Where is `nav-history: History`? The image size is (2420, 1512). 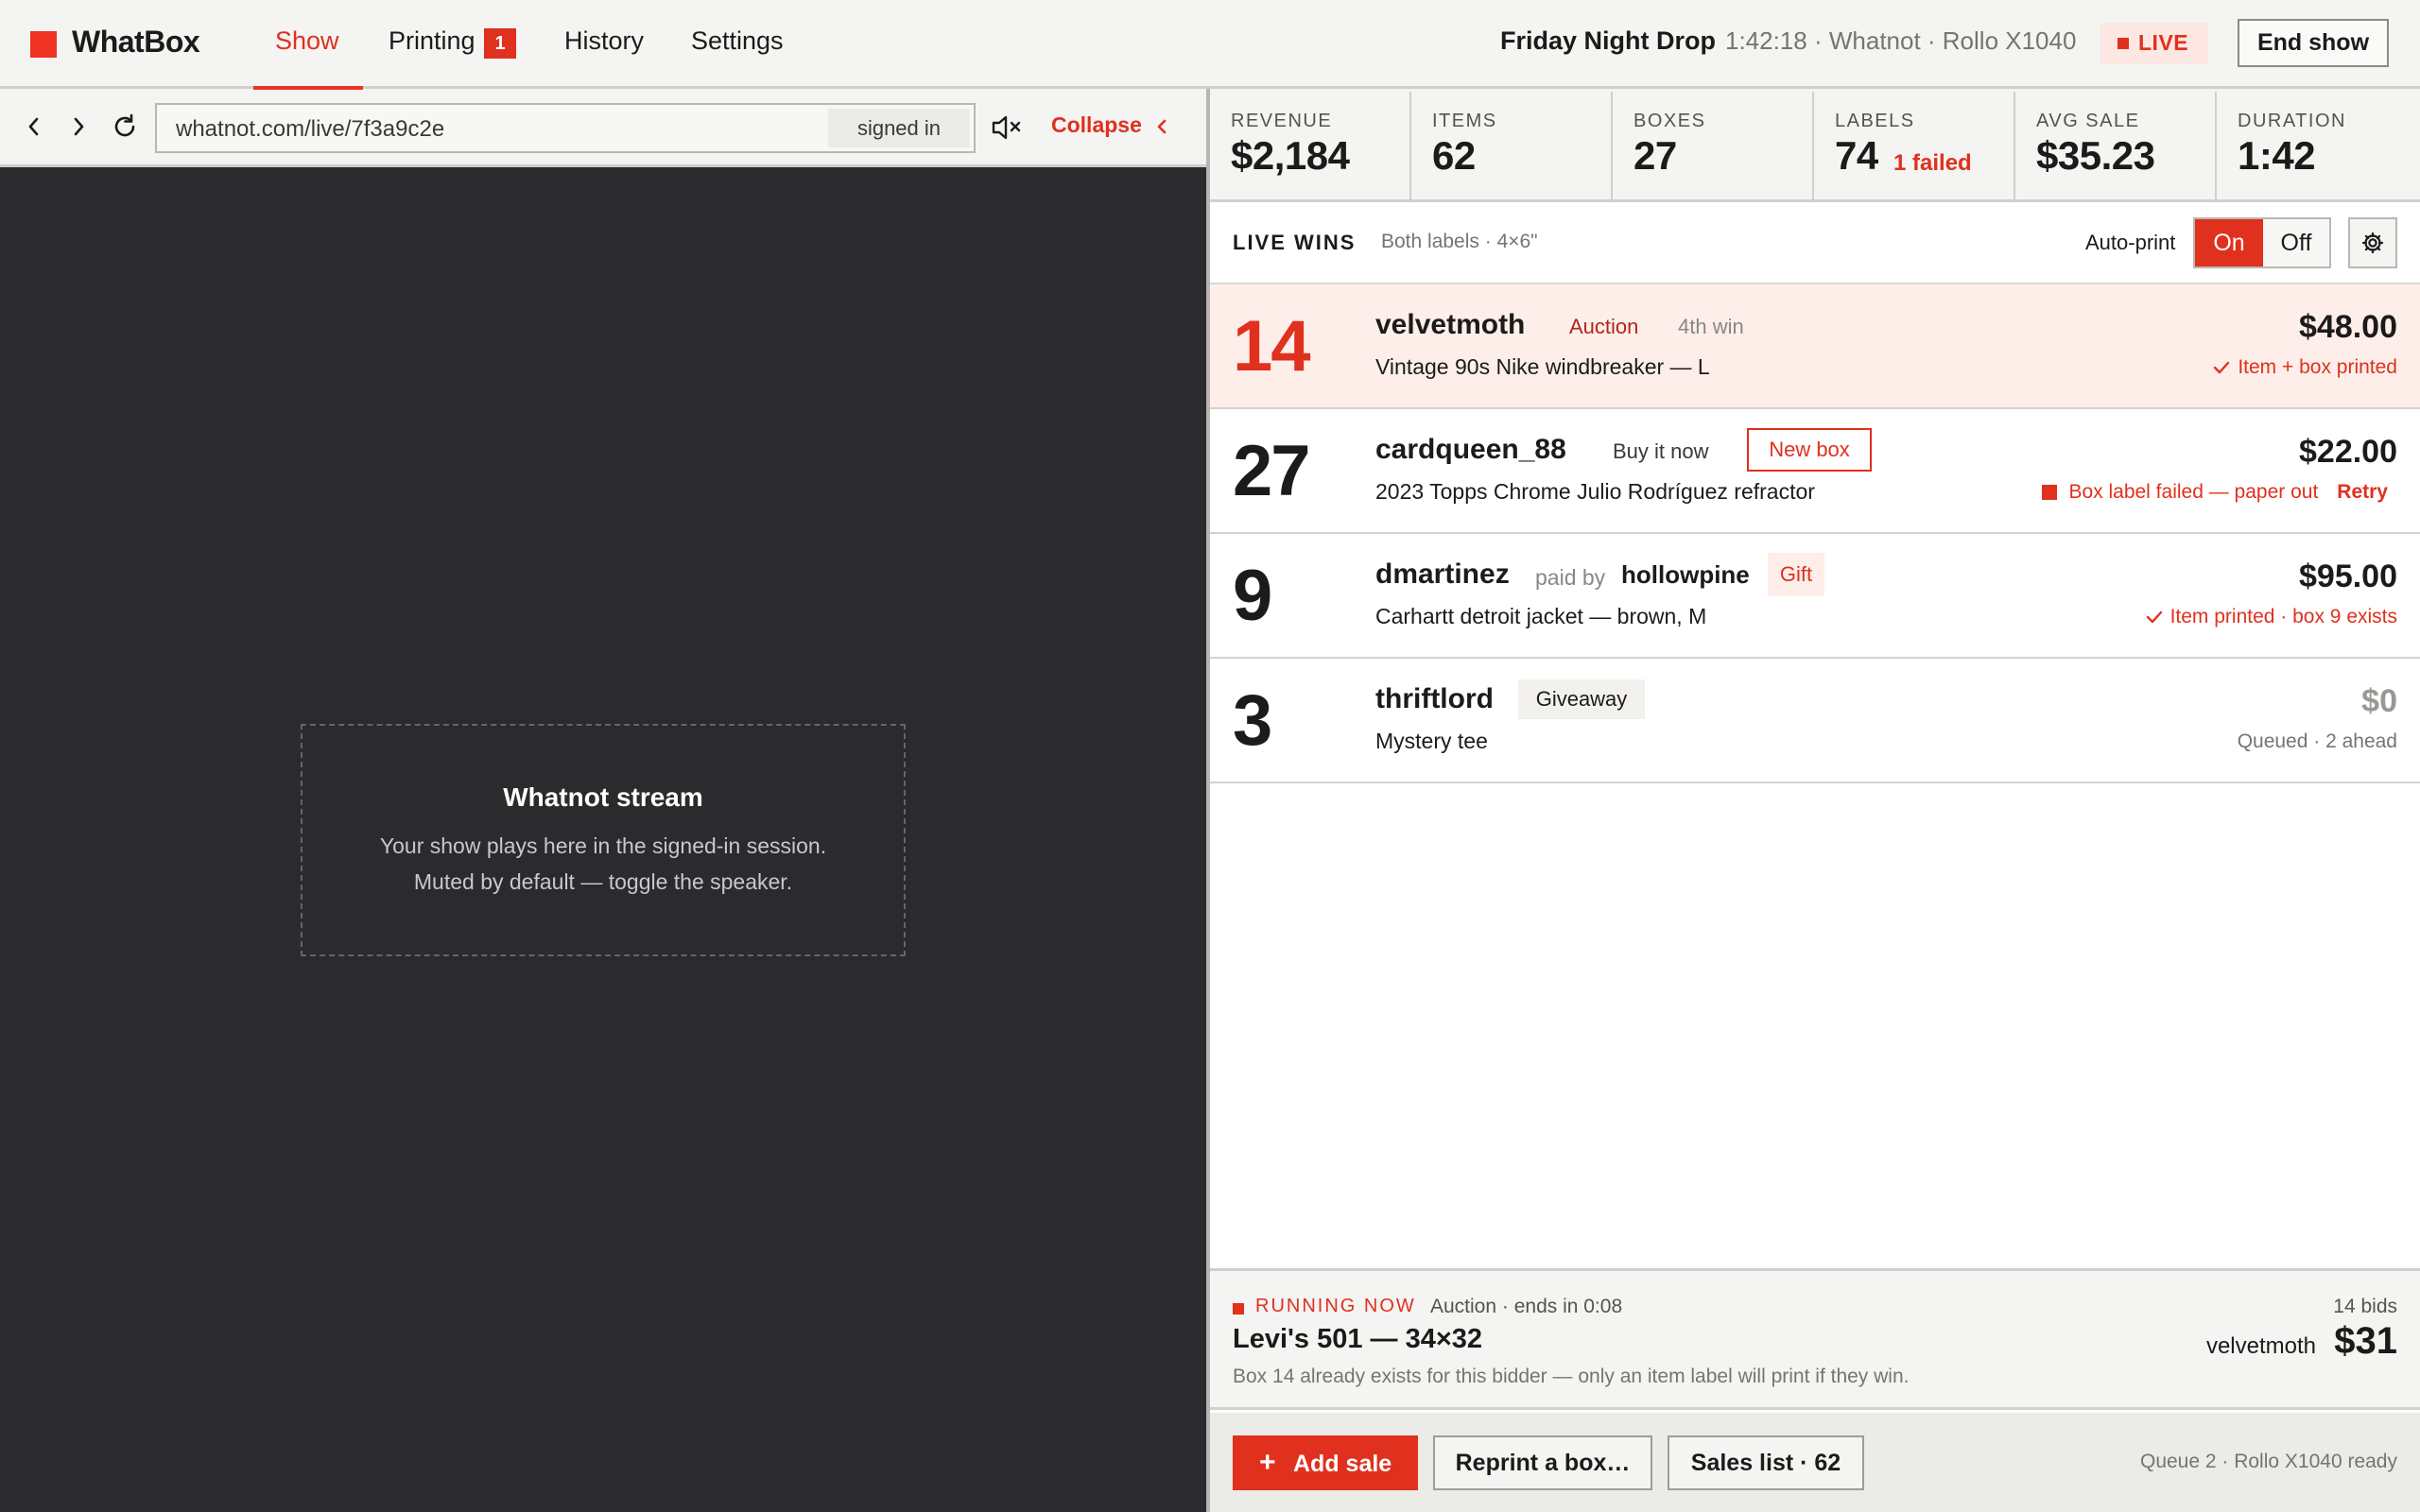
nav-history: History is located at coordinates (604, 41).